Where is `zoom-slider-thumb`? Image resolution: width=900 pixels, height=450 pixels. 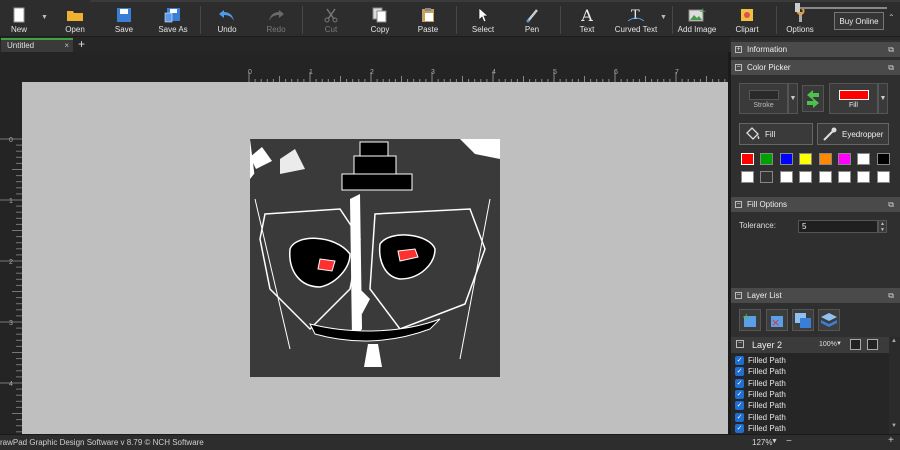 zoom-slider-thumb is located at coordinates (797, 7).